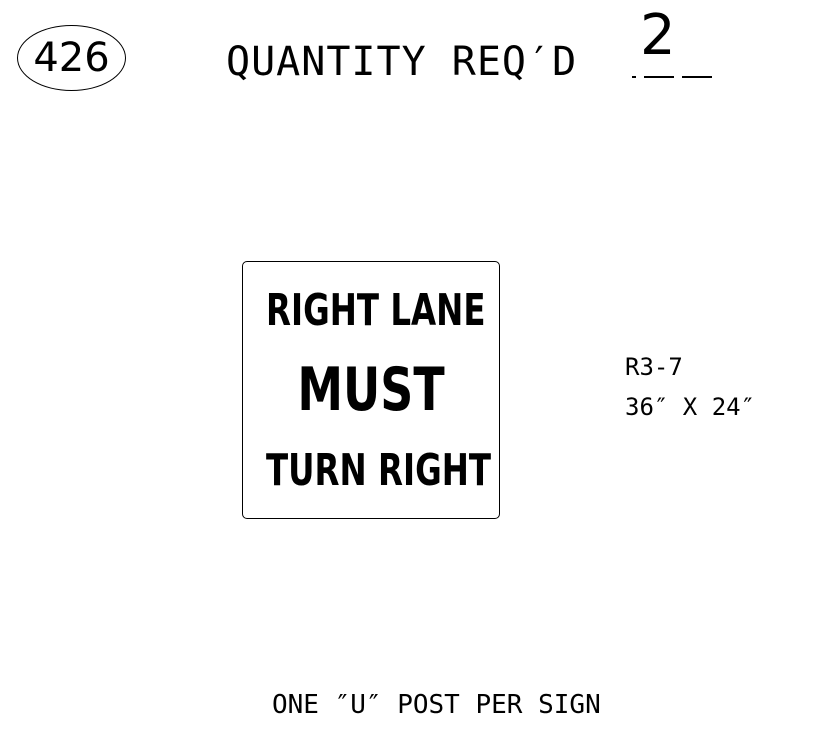 The width and height of the screenshot is (816, 741). I want to click on post-note: ONE ″U″ POST PER SIGN, so click(436, 705).